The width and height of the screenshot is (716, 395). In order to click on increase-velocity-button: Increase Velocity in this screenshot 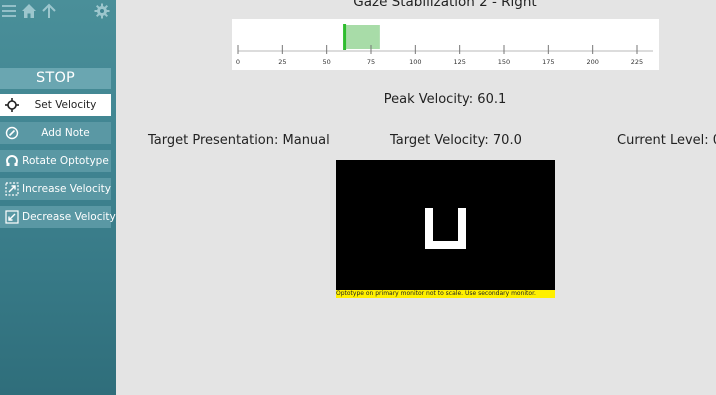, I will do `click(55, 189)`.